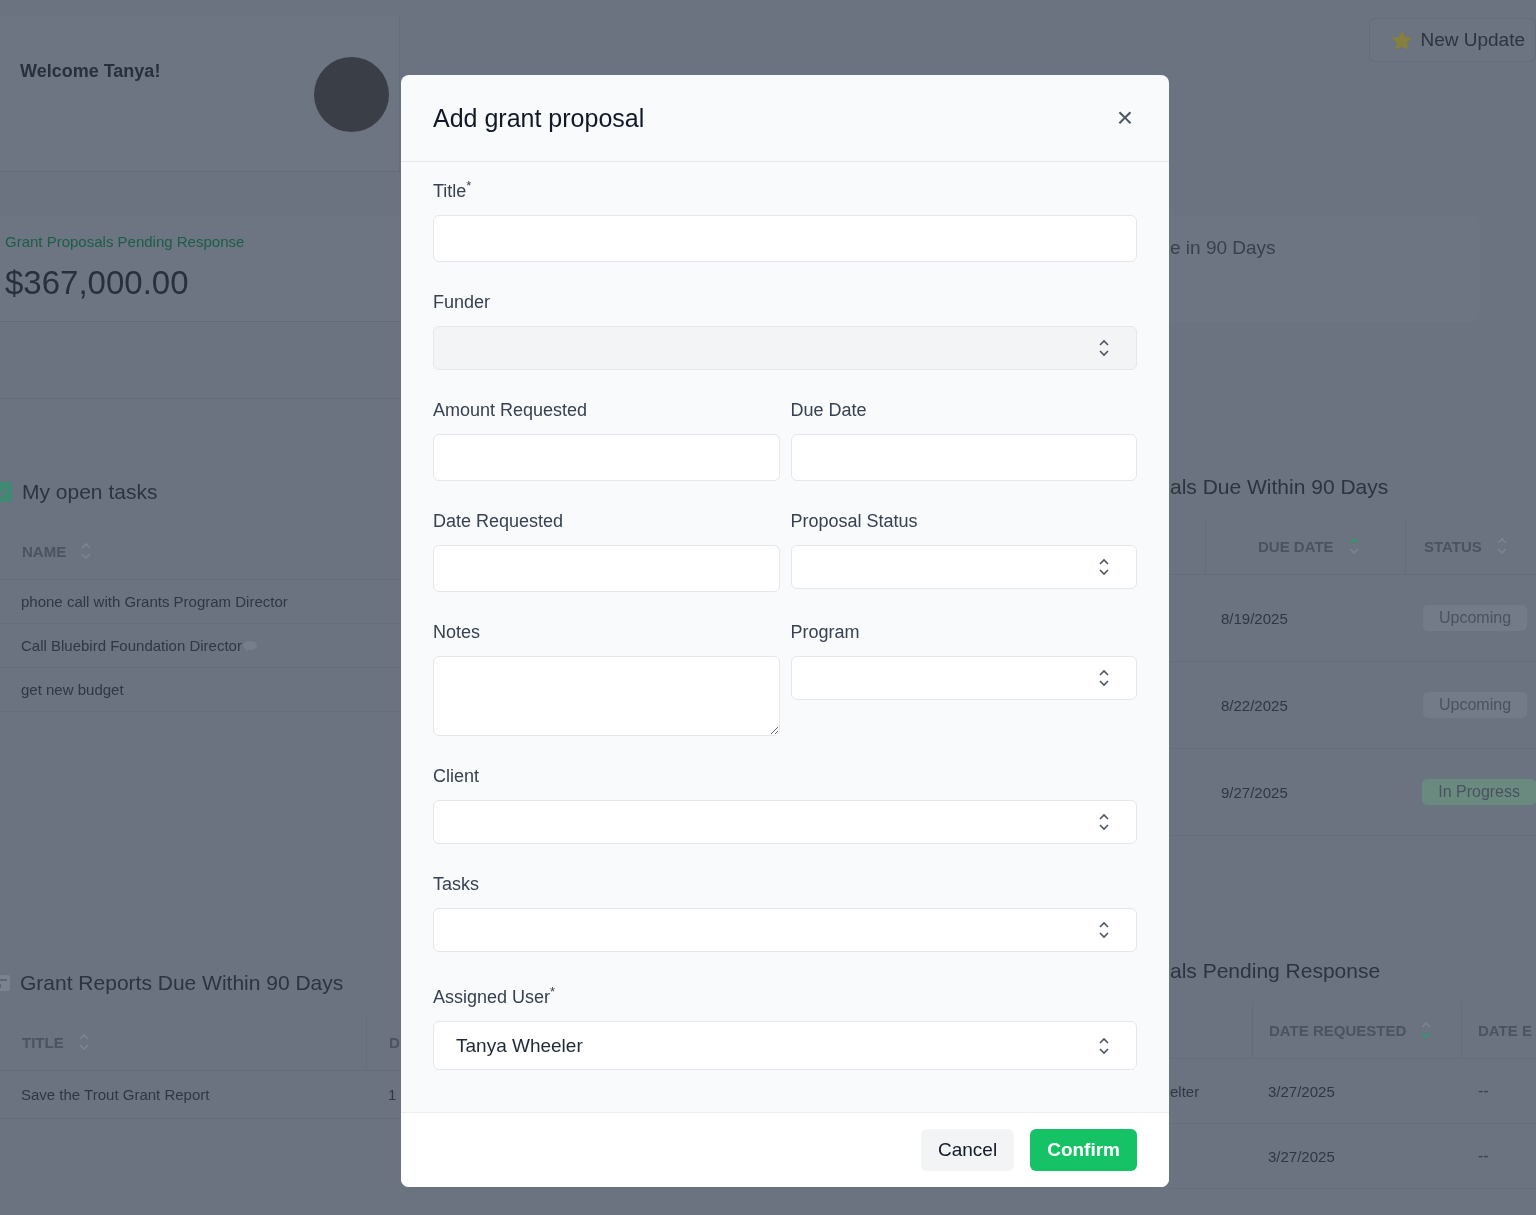 The height and width of the screenshot is (1215, 1536). What do you see at coordinates (154, 601) in the screenshot?
I see `table-cell-text: phone call with Grants Program Director` at bounding box center [154, 601].